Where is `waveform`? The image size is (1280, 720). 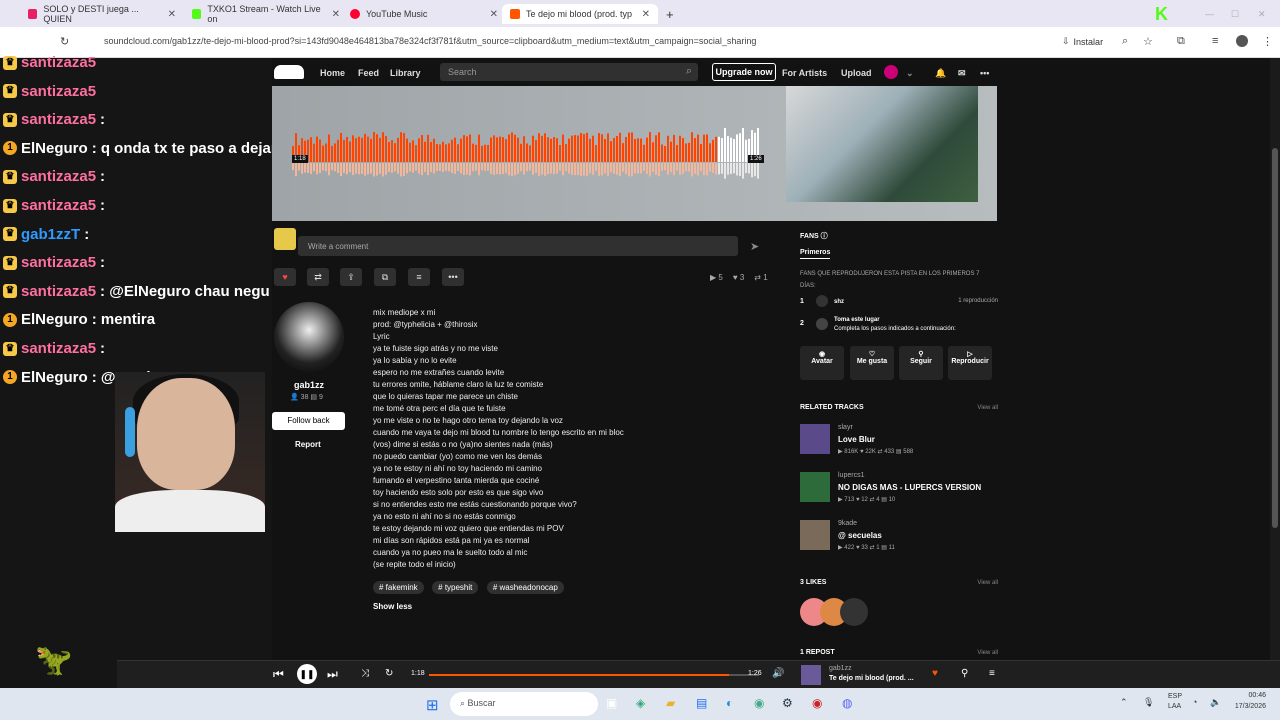 waveform is located at coordinates (527, 154).